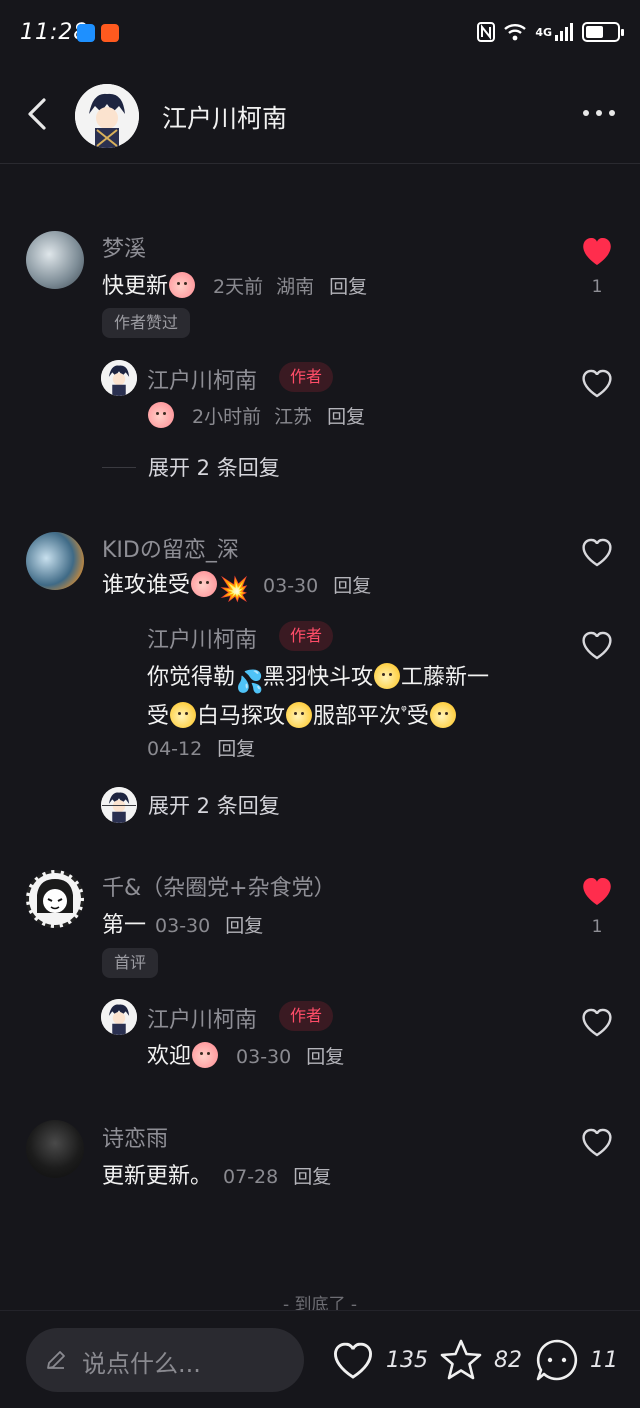 This screenshot has width=640, height=1408. Describe the element at coordinates (204, 584) in the screenshot. I see `shy-emoji-icon` at that location.